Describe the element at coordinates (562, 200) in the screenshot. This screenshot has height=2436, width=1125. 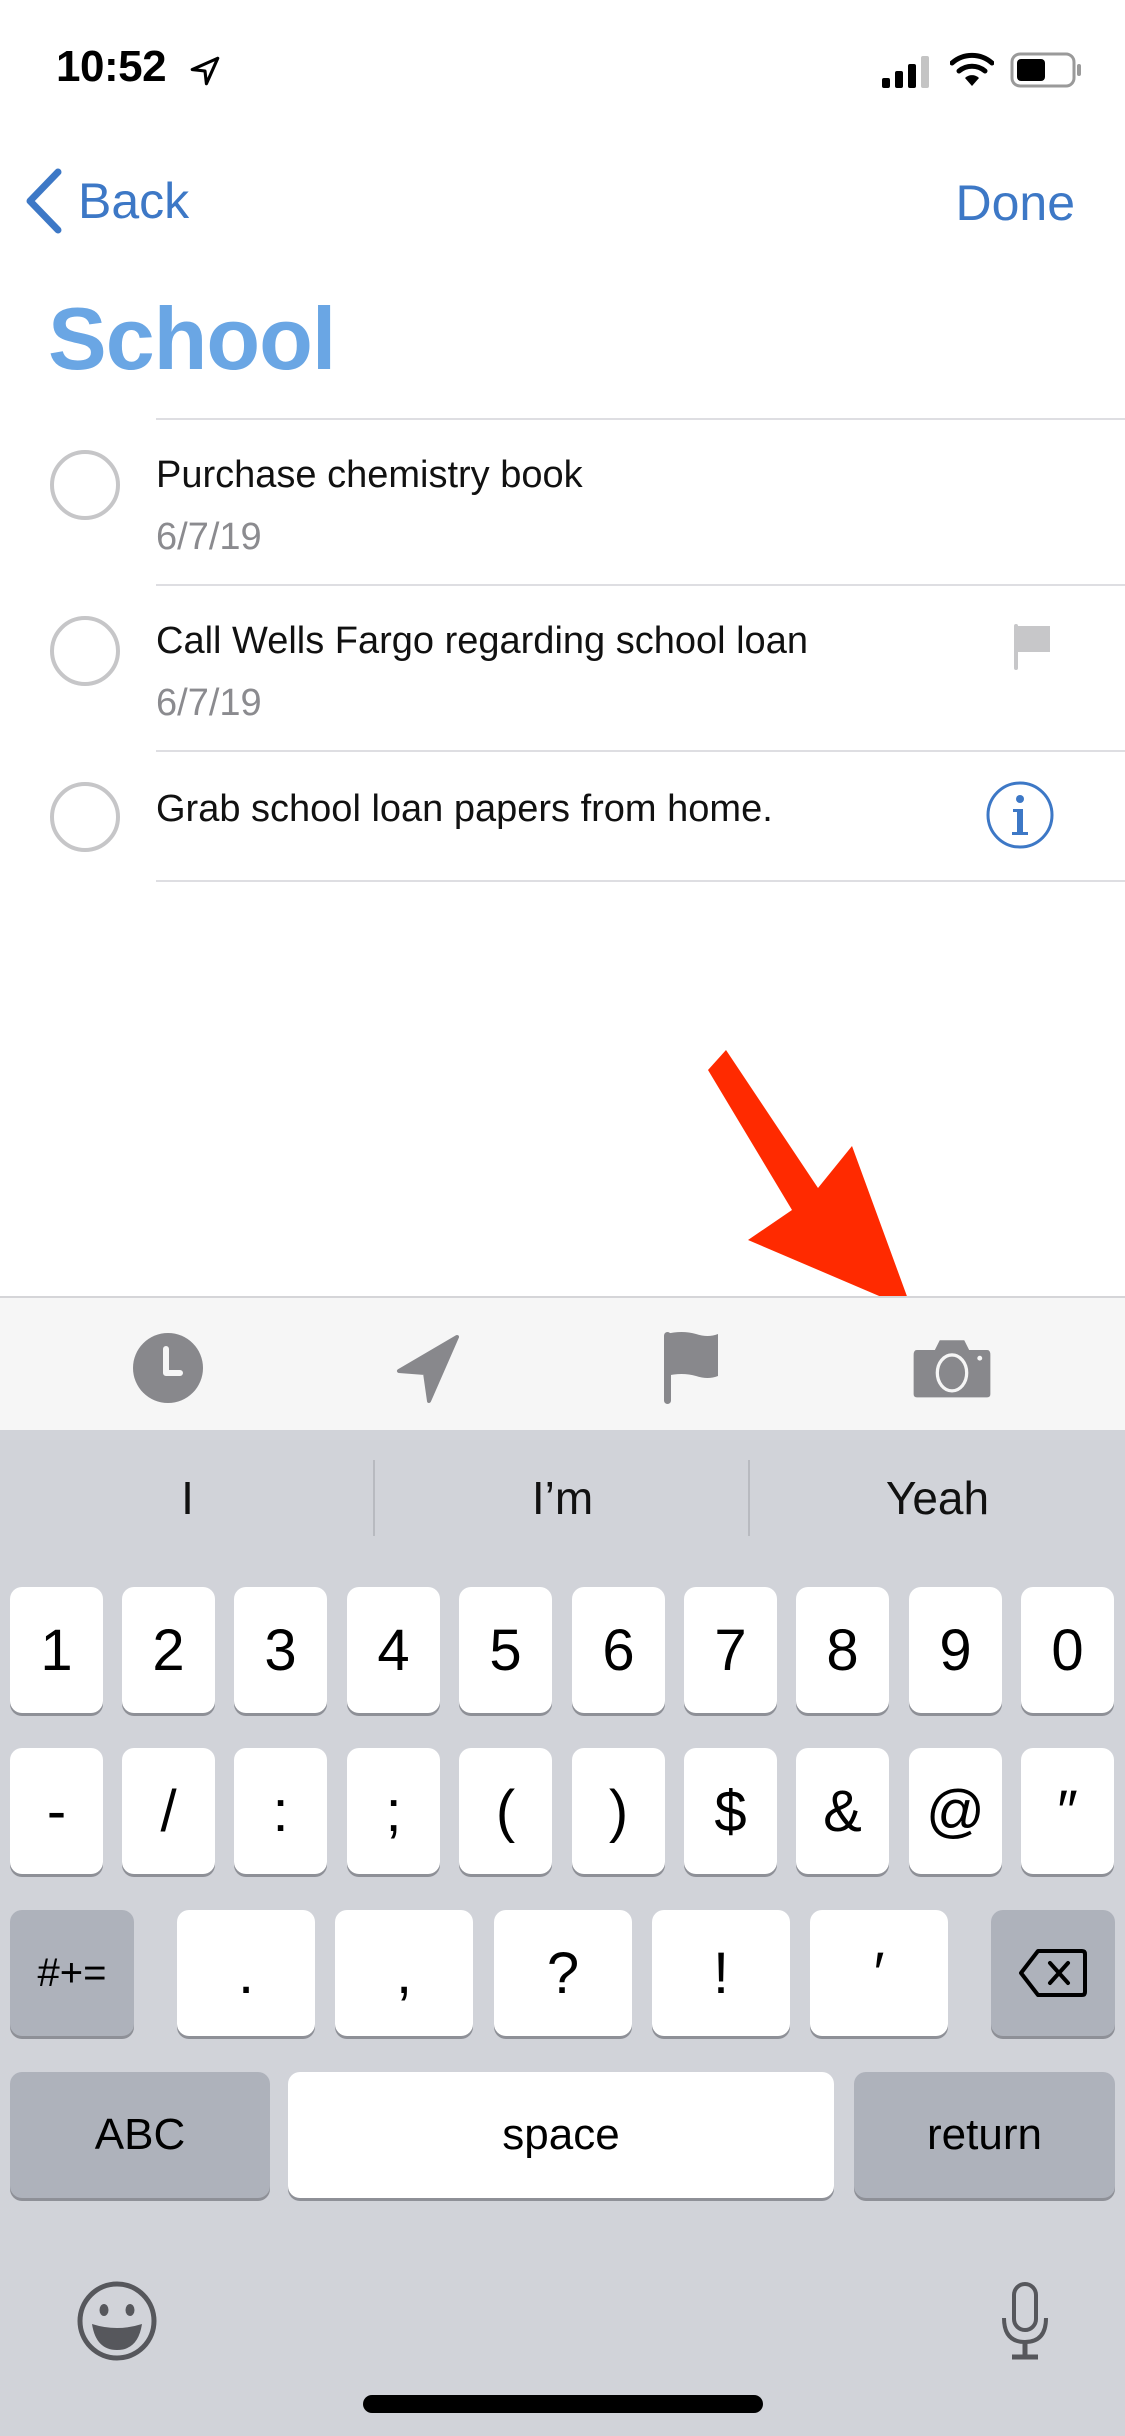
I see `navigation-bar: Back Done` at that location.